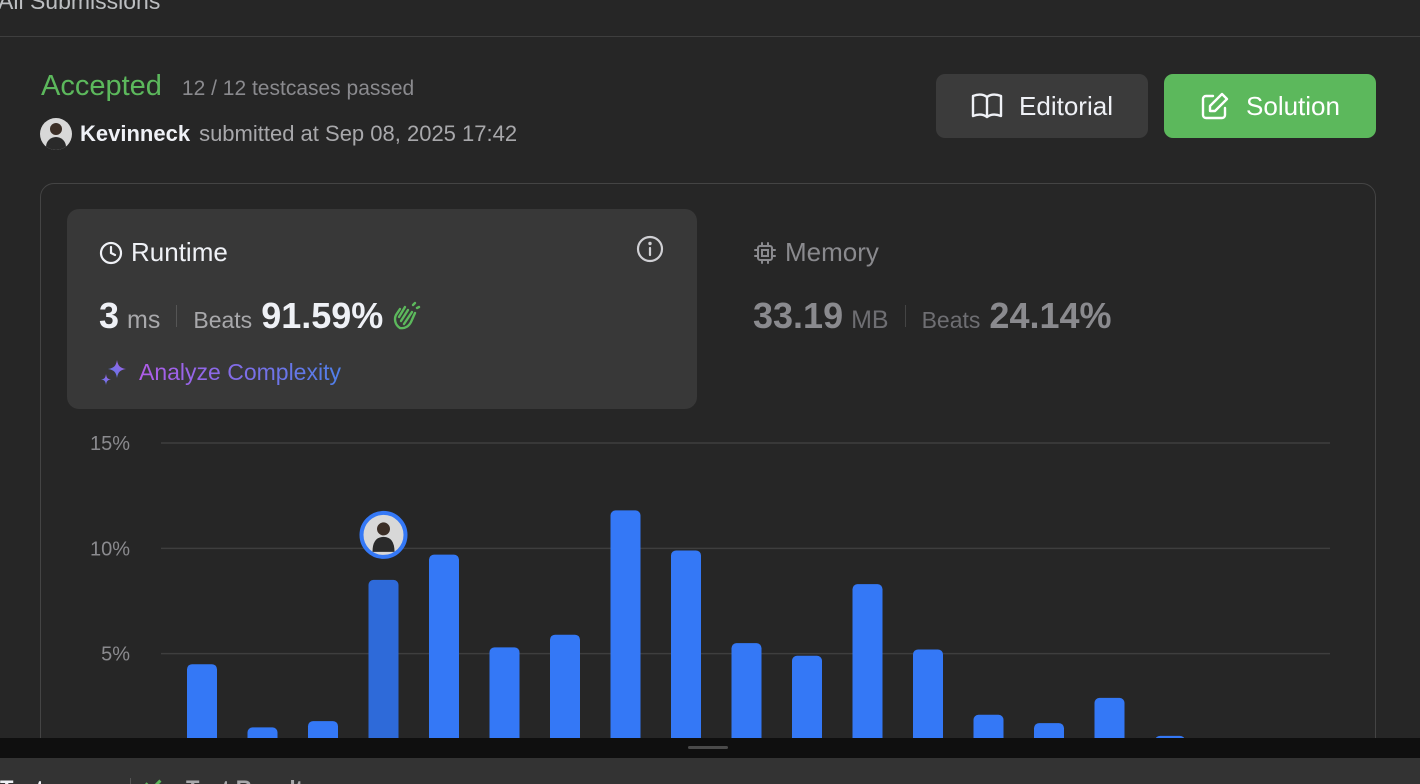  I want to click on tab-divider, so click(130, 781).